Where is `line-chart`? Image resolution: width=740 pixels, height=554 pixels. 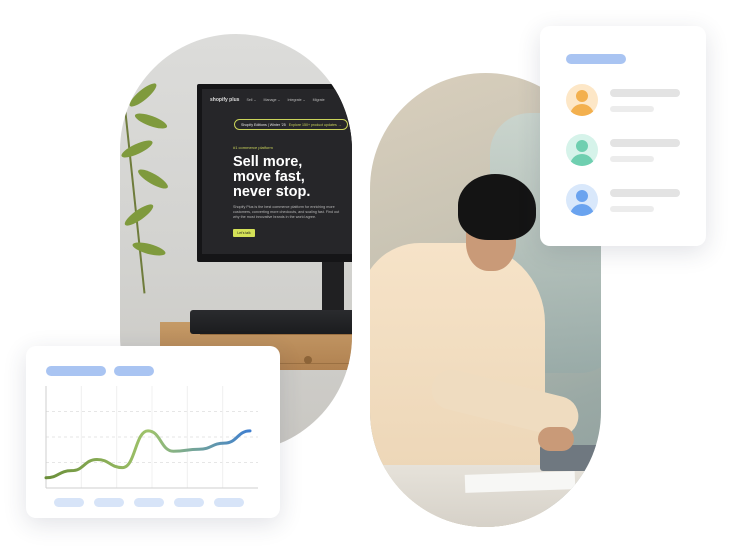
line-chart is located at coordinates (151, 446).